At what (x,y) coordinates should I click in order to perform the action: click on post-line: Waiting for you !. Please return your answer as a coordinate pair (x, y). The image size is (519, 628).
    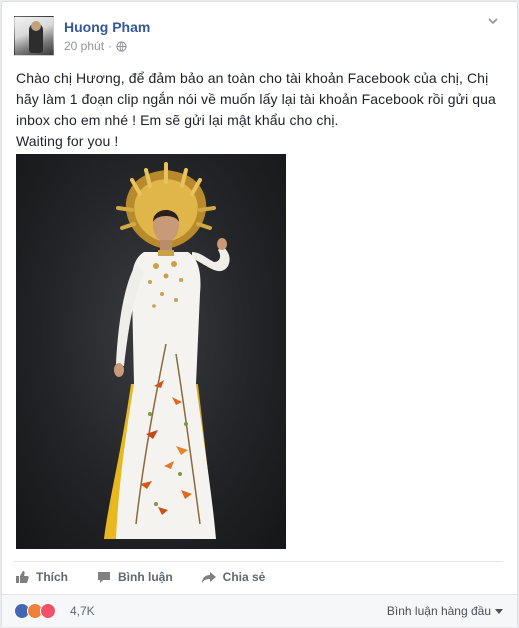
    Looking at the image, I should click on (67, 141).